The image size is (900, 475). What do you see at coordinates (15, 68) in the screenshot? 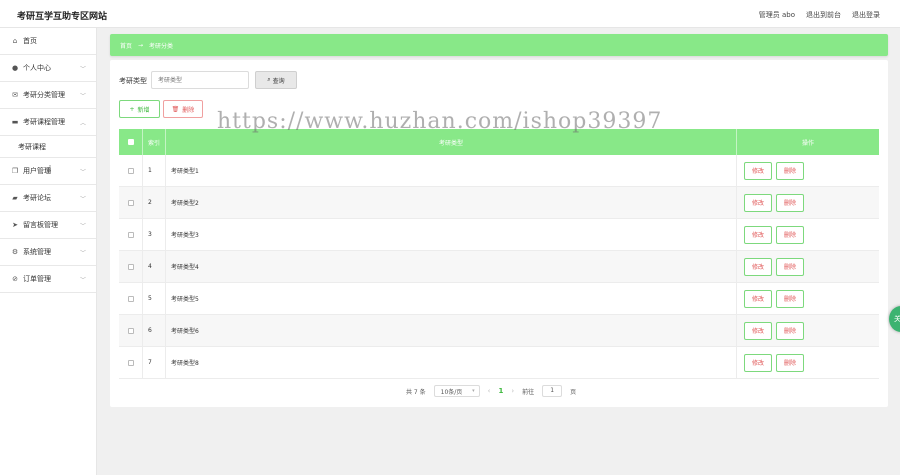
I see `user-icon: ●` at bounding box center [15, 68].